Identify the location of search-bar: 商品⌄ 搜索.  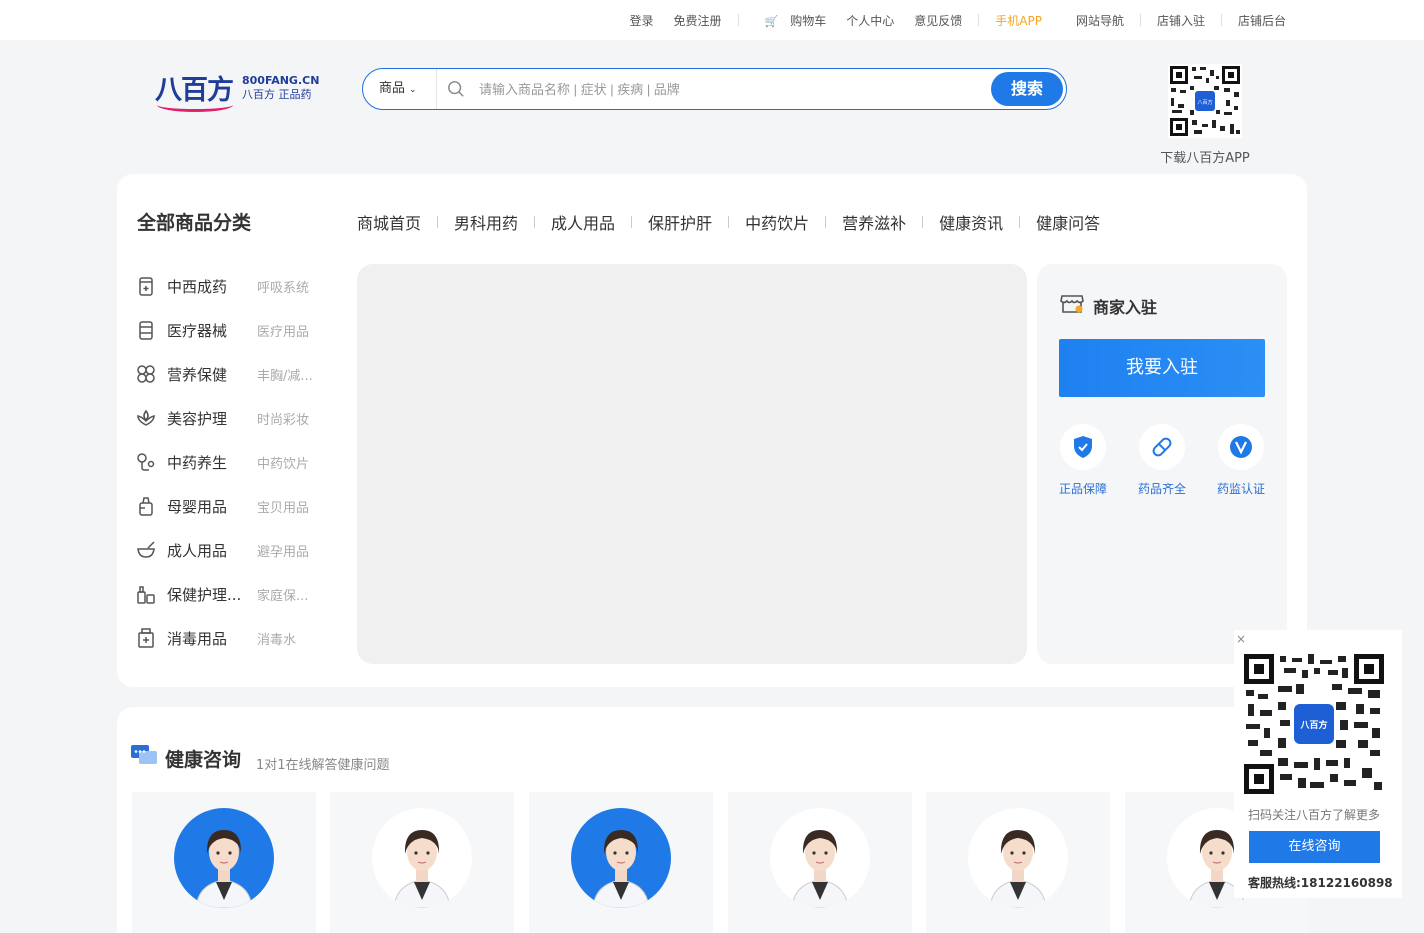
(714, 89).